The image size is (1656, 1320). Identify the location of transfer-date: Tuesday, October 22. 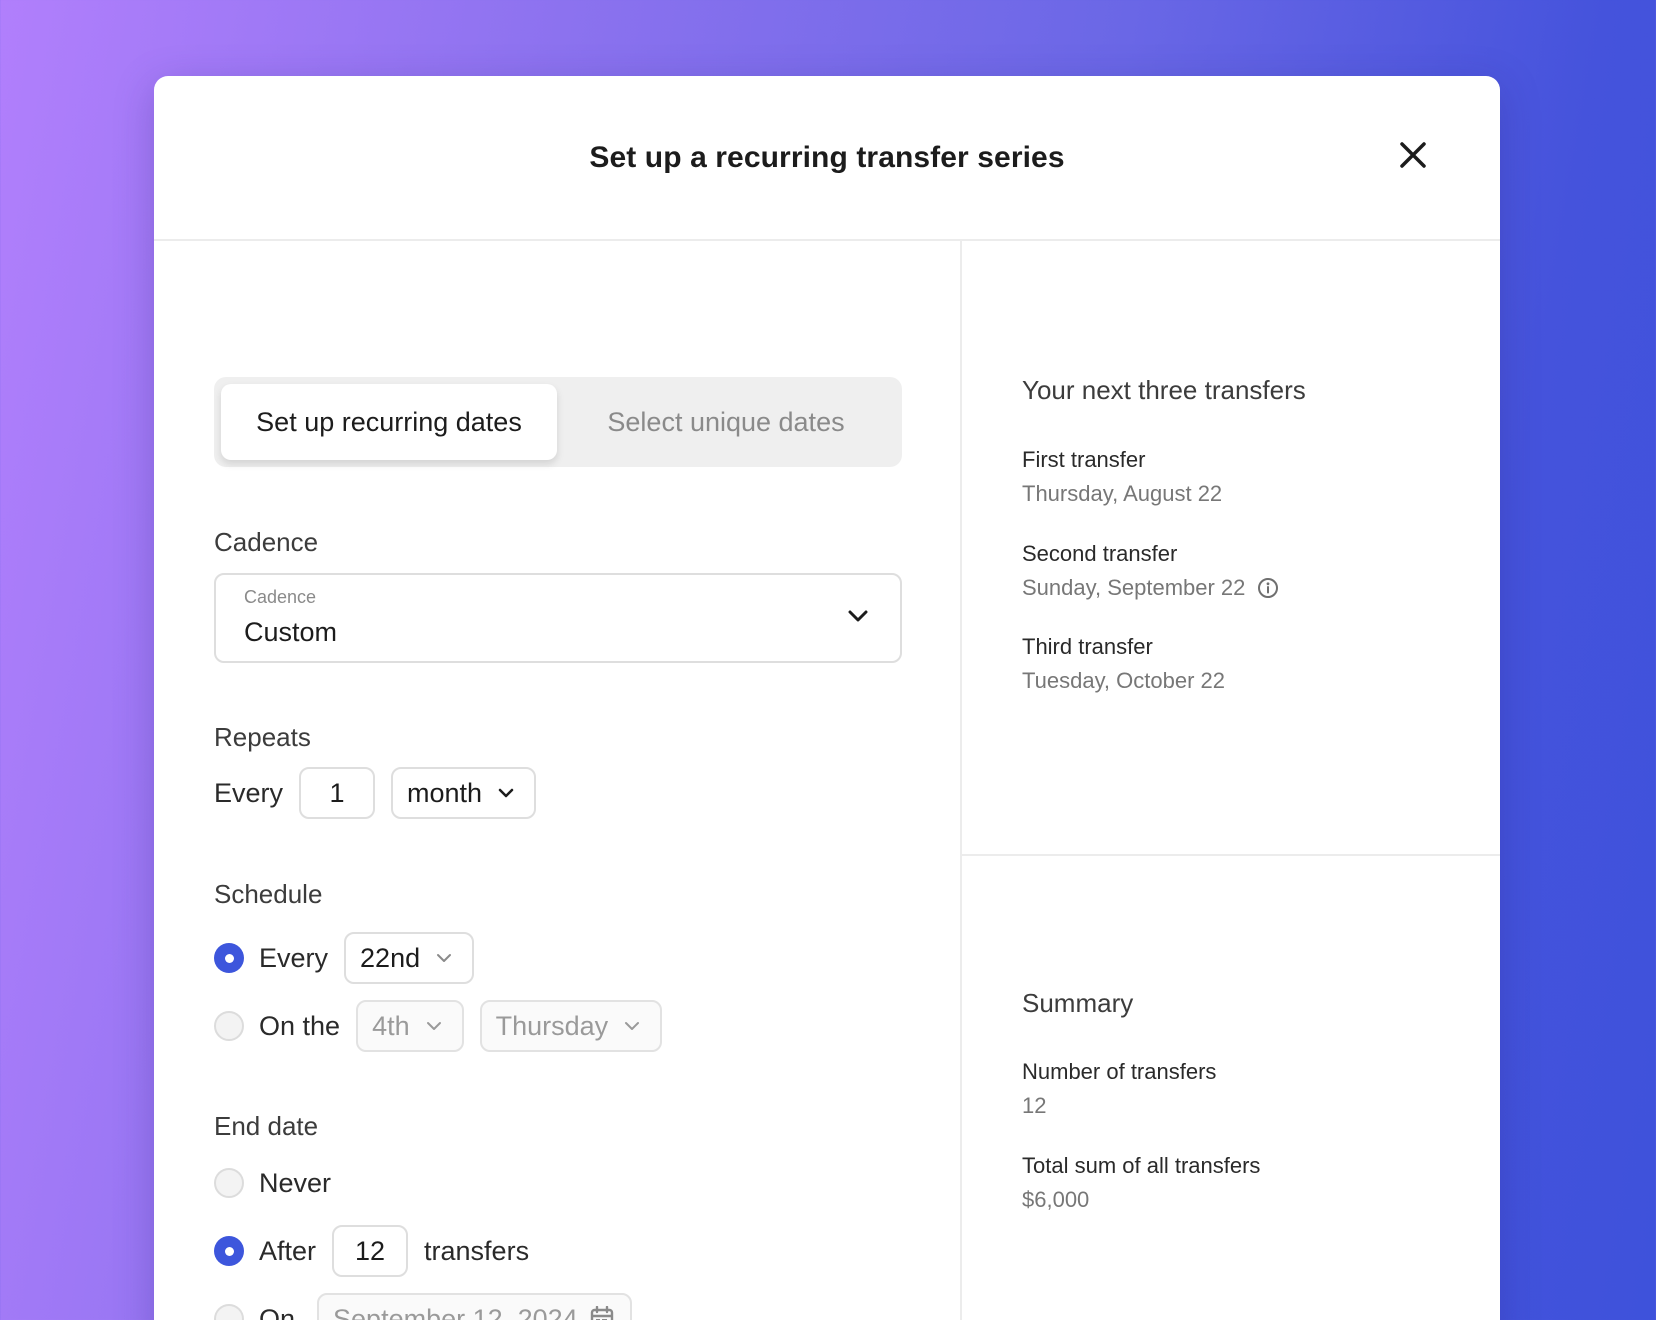
(1123, 680).